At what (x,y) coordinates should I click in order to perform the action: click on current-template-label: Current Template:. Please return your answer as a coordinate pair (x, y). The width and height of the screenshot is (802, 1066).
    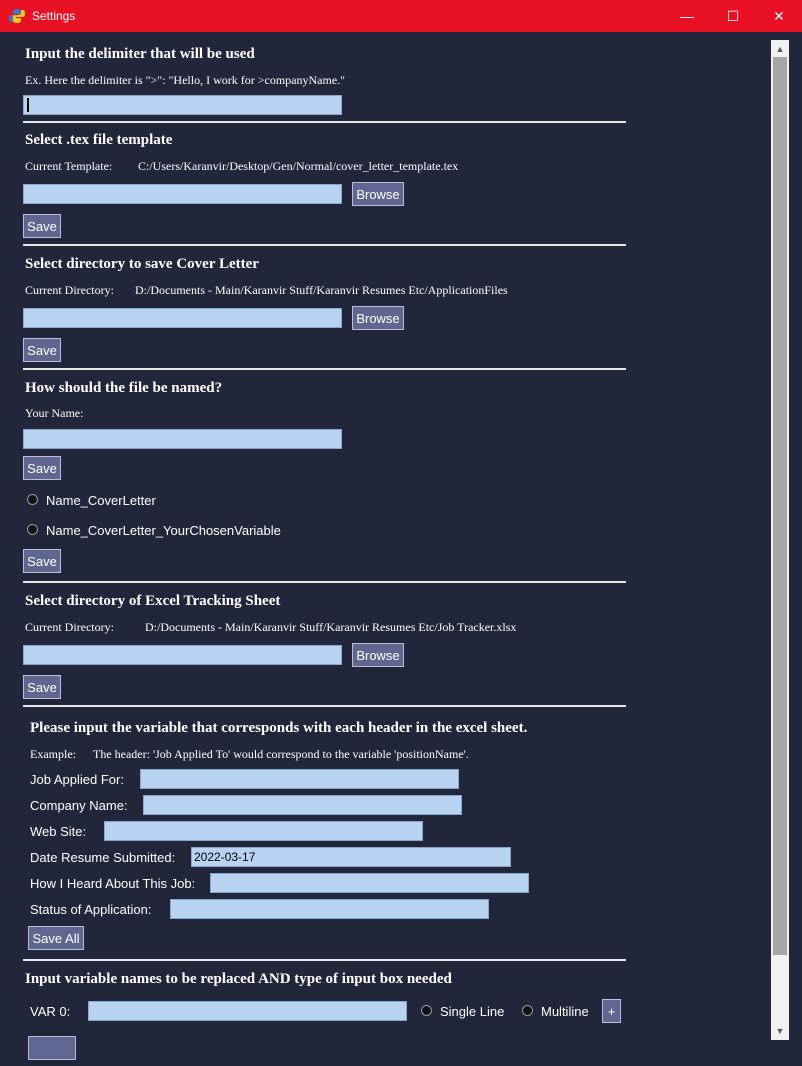
    Looking at the image, I should click on (69, 166).